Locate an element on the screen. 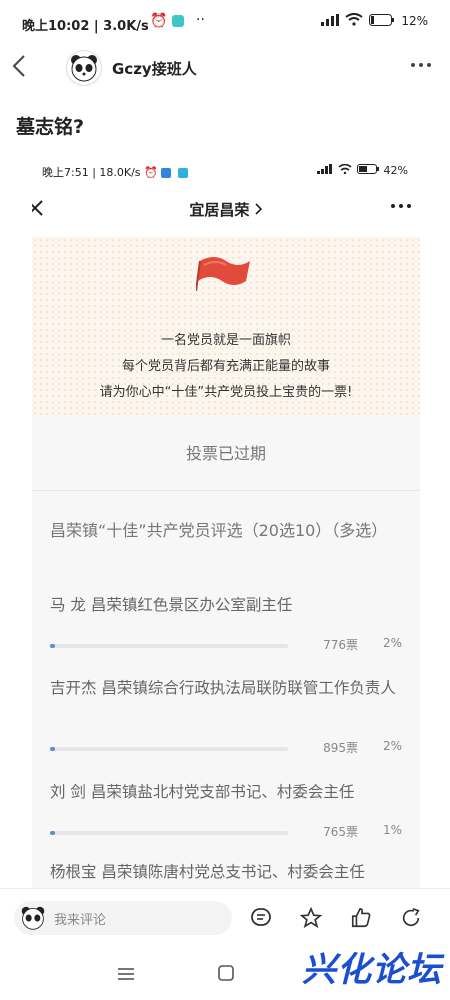 The height and width of the screenshot is (1000, 450). status-right: 12% is located at coordinates (374, 21).